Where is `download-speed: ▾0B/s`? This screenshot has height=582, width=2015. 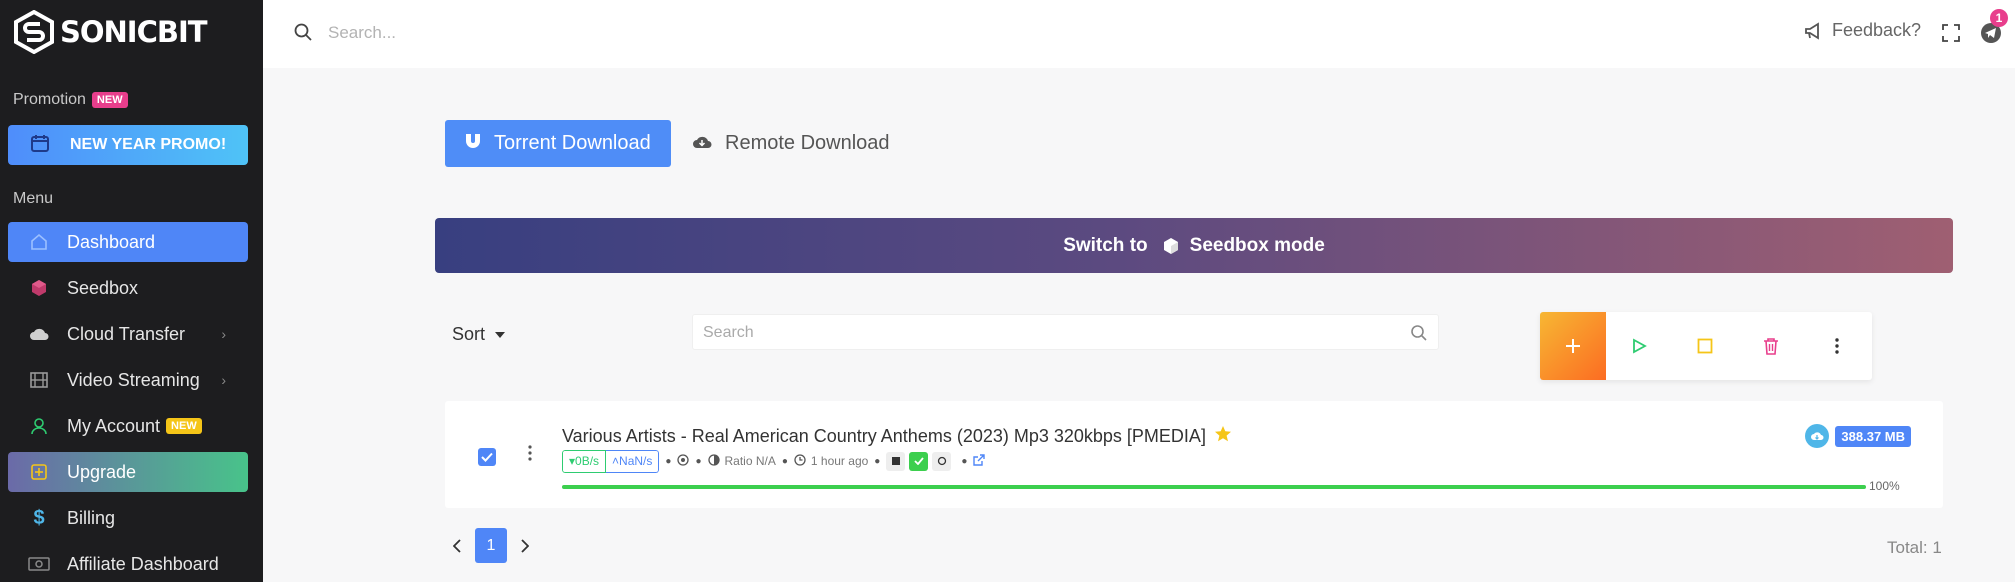 download-speed: ▾0B/s is located at coordinates (584, 461).